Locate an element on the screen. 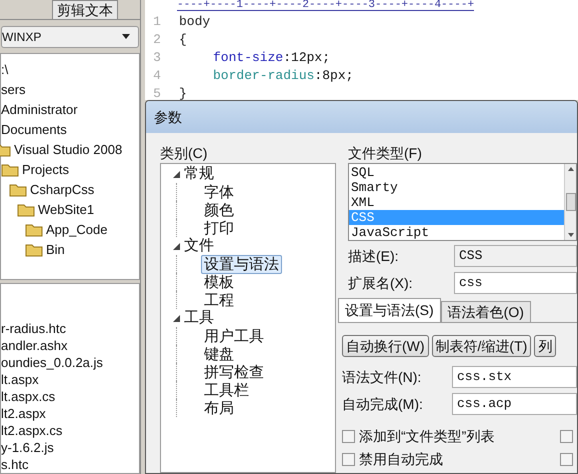 This screenshot has height=474, width=578. folder-name: sers is located at coordinates (13, 90).